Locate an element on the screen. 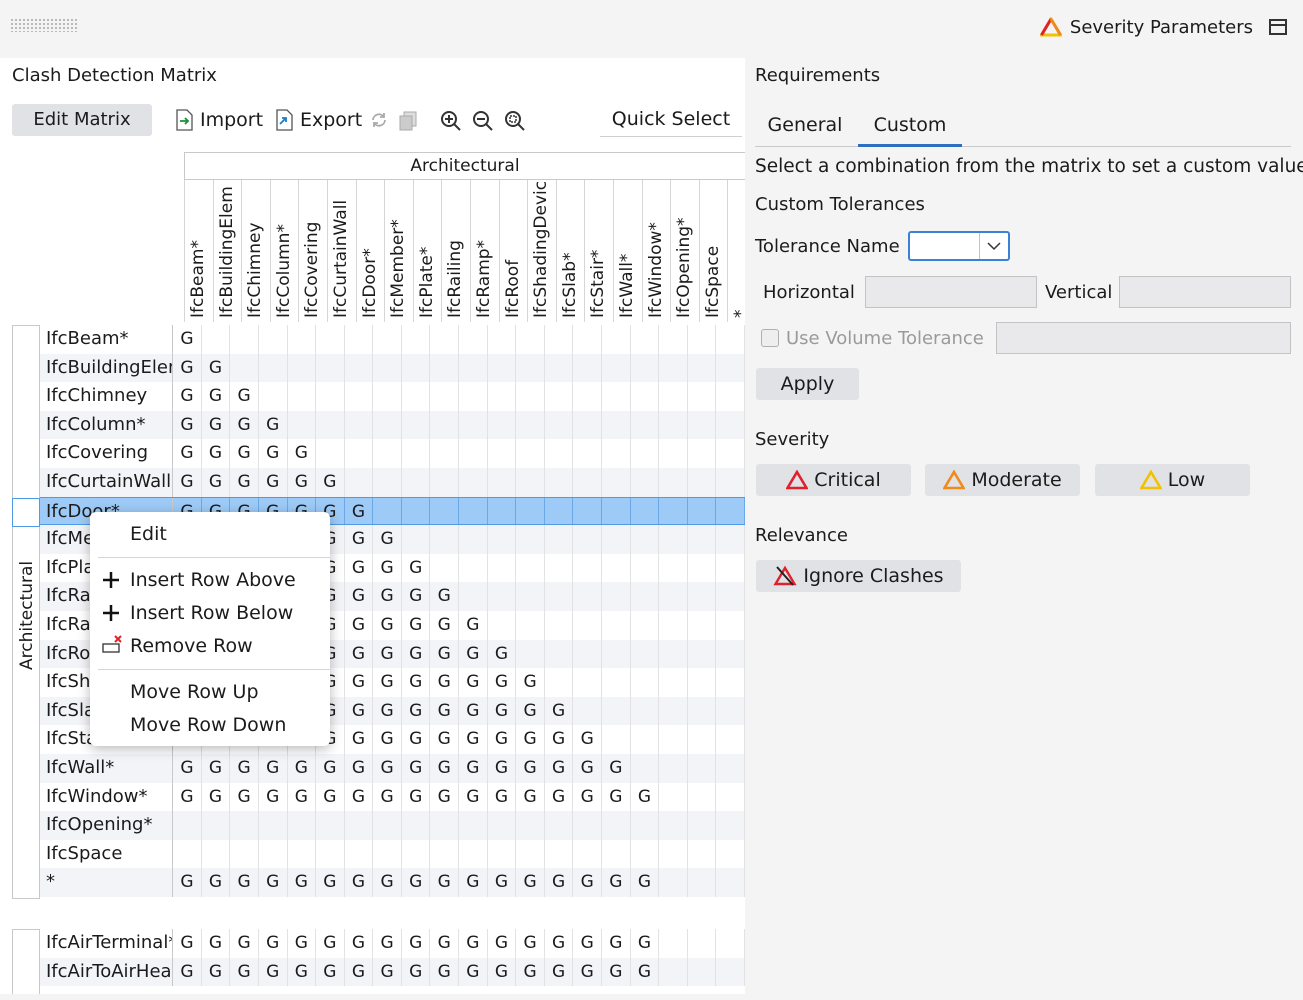  matrix-row: IfcChimney G G G is located at coordinates (392, 396).